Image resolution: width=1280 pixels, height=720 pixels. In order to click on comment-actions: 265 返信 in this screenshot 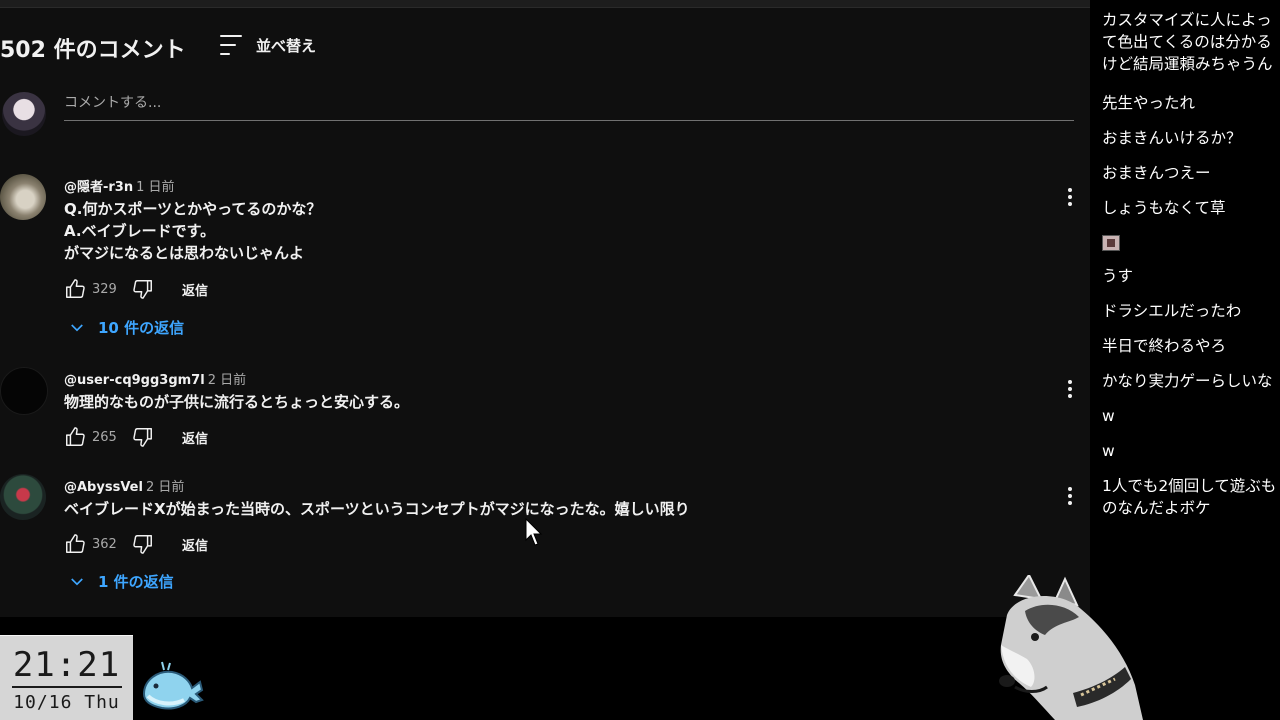, I will do `click(136, 437)`.